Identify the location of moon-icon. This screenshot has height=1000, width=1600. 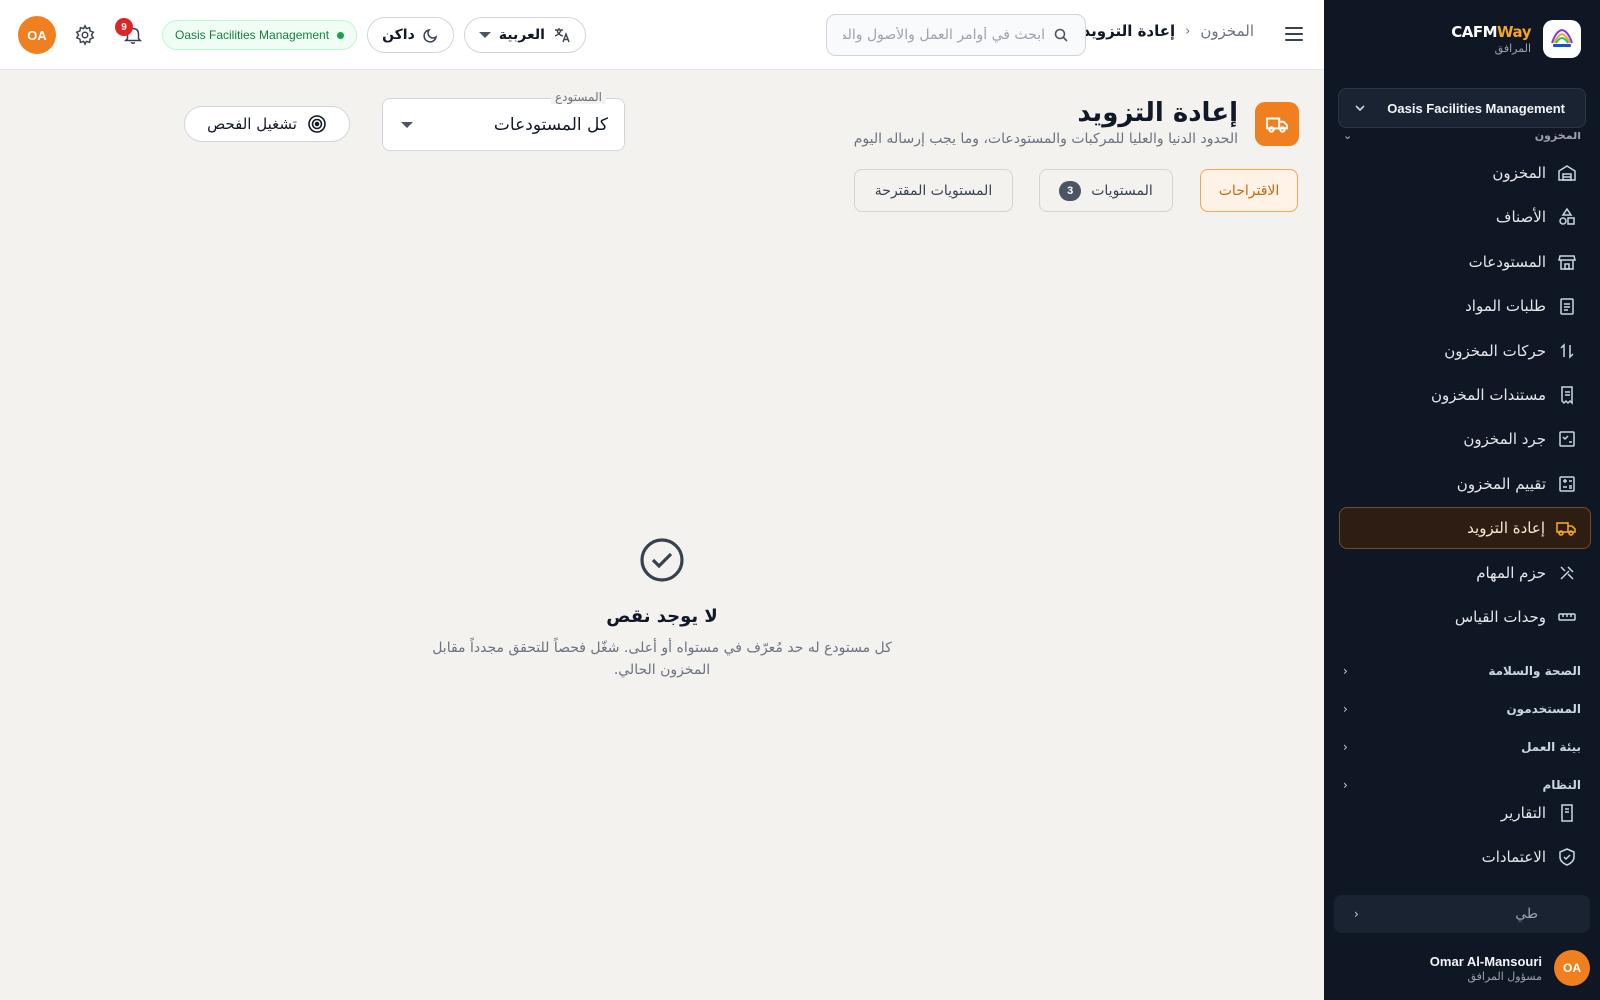
(430, 35).